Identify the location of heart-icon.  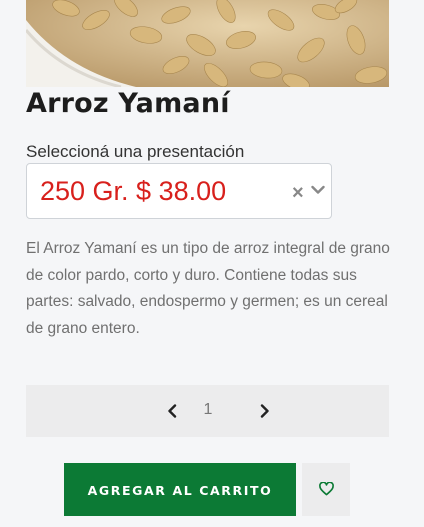
(326, 489).